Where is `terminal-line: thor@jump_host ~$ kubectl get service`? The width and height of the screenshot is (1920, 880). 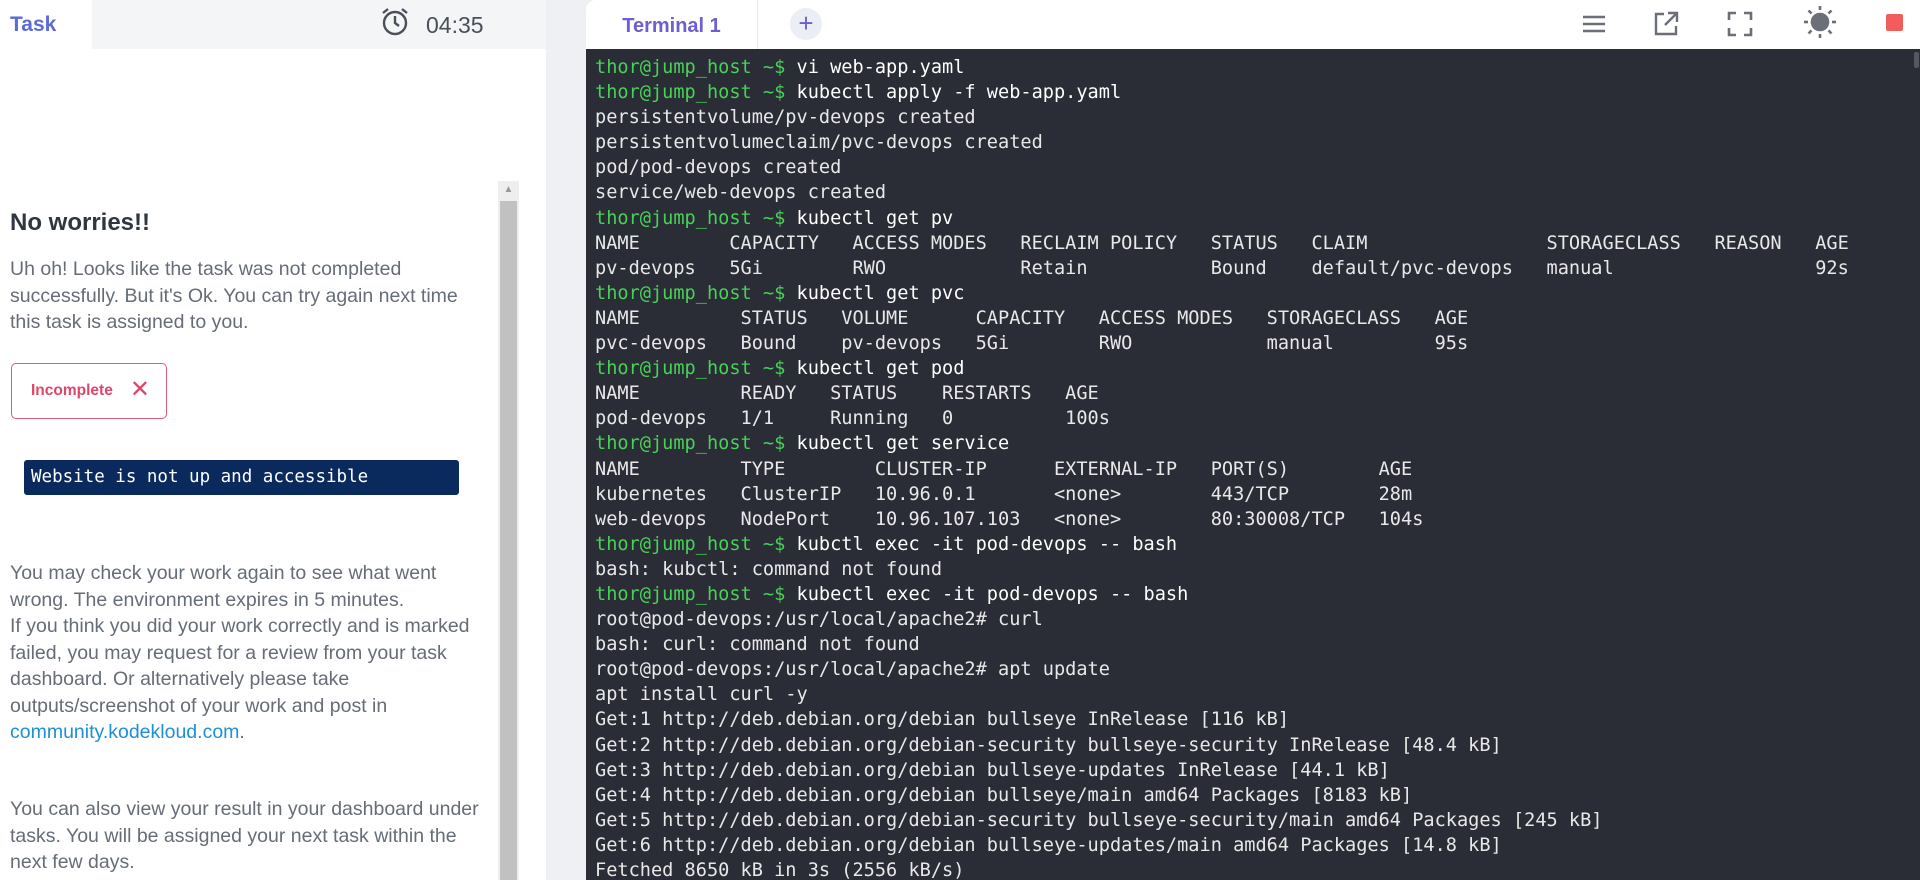 terminal-line: thor@jump_host ~$ kubectl get service is located at coordinates (1222, 443).